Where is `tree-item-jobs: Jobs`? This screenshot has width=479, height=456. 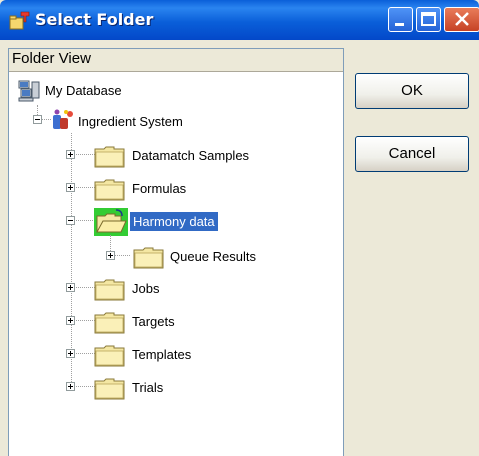
tree-item-jobs: Jobs is located at coordinates (159, 289).